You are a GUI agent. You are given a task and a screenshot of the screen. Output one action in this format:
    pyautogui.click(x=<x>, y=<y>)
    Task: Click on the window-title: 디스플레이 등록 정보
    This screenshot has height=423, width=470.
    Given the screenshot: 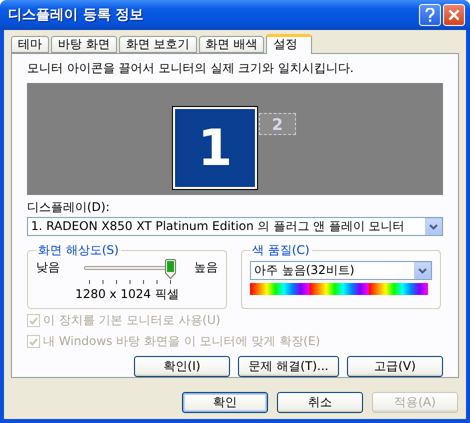 What is the action you would take?
    pyautogui.click(x=76, y=15)
    